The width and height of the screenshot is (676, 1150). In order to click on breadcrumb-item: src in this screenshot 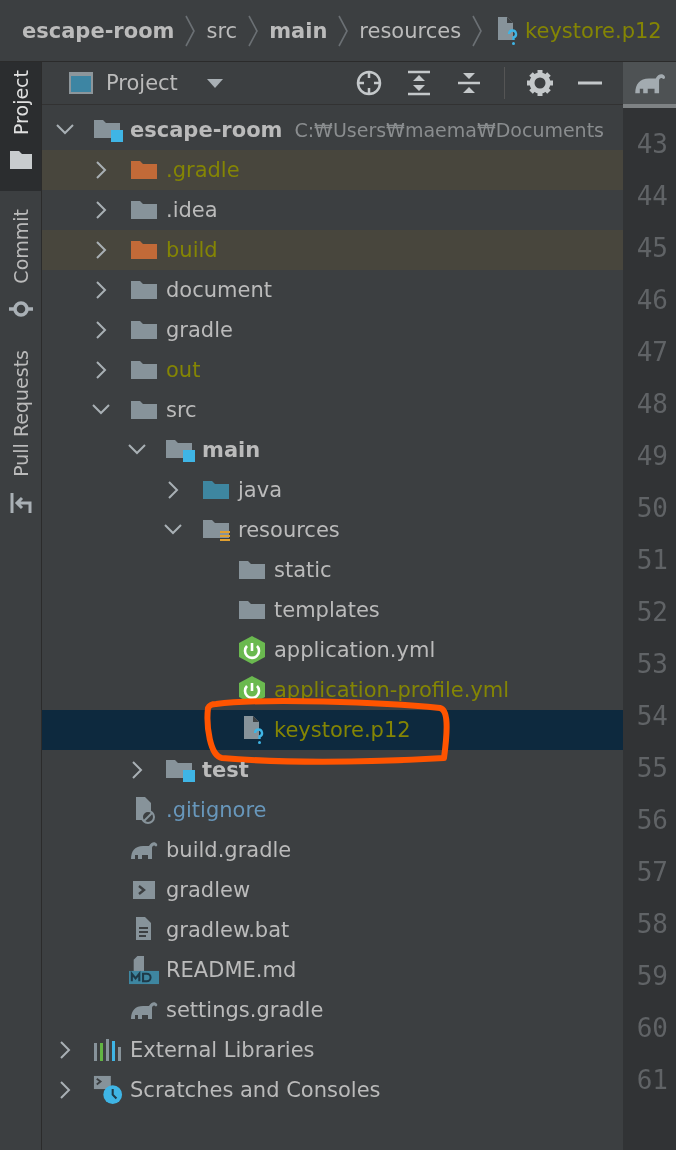, I will do `click(222, 30)`.